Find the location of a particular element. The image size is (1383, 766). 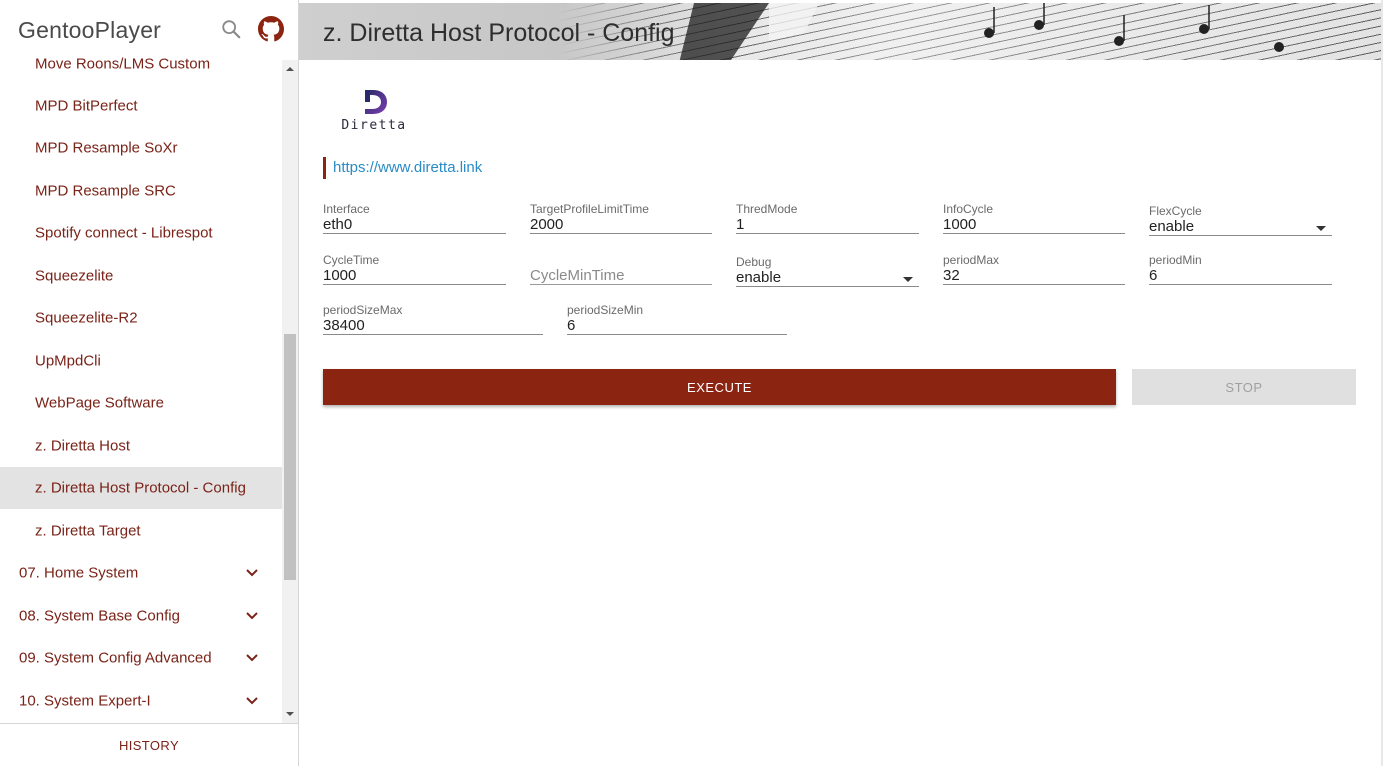

field-label: periodSizeMax is located at coordinates (363, 310).